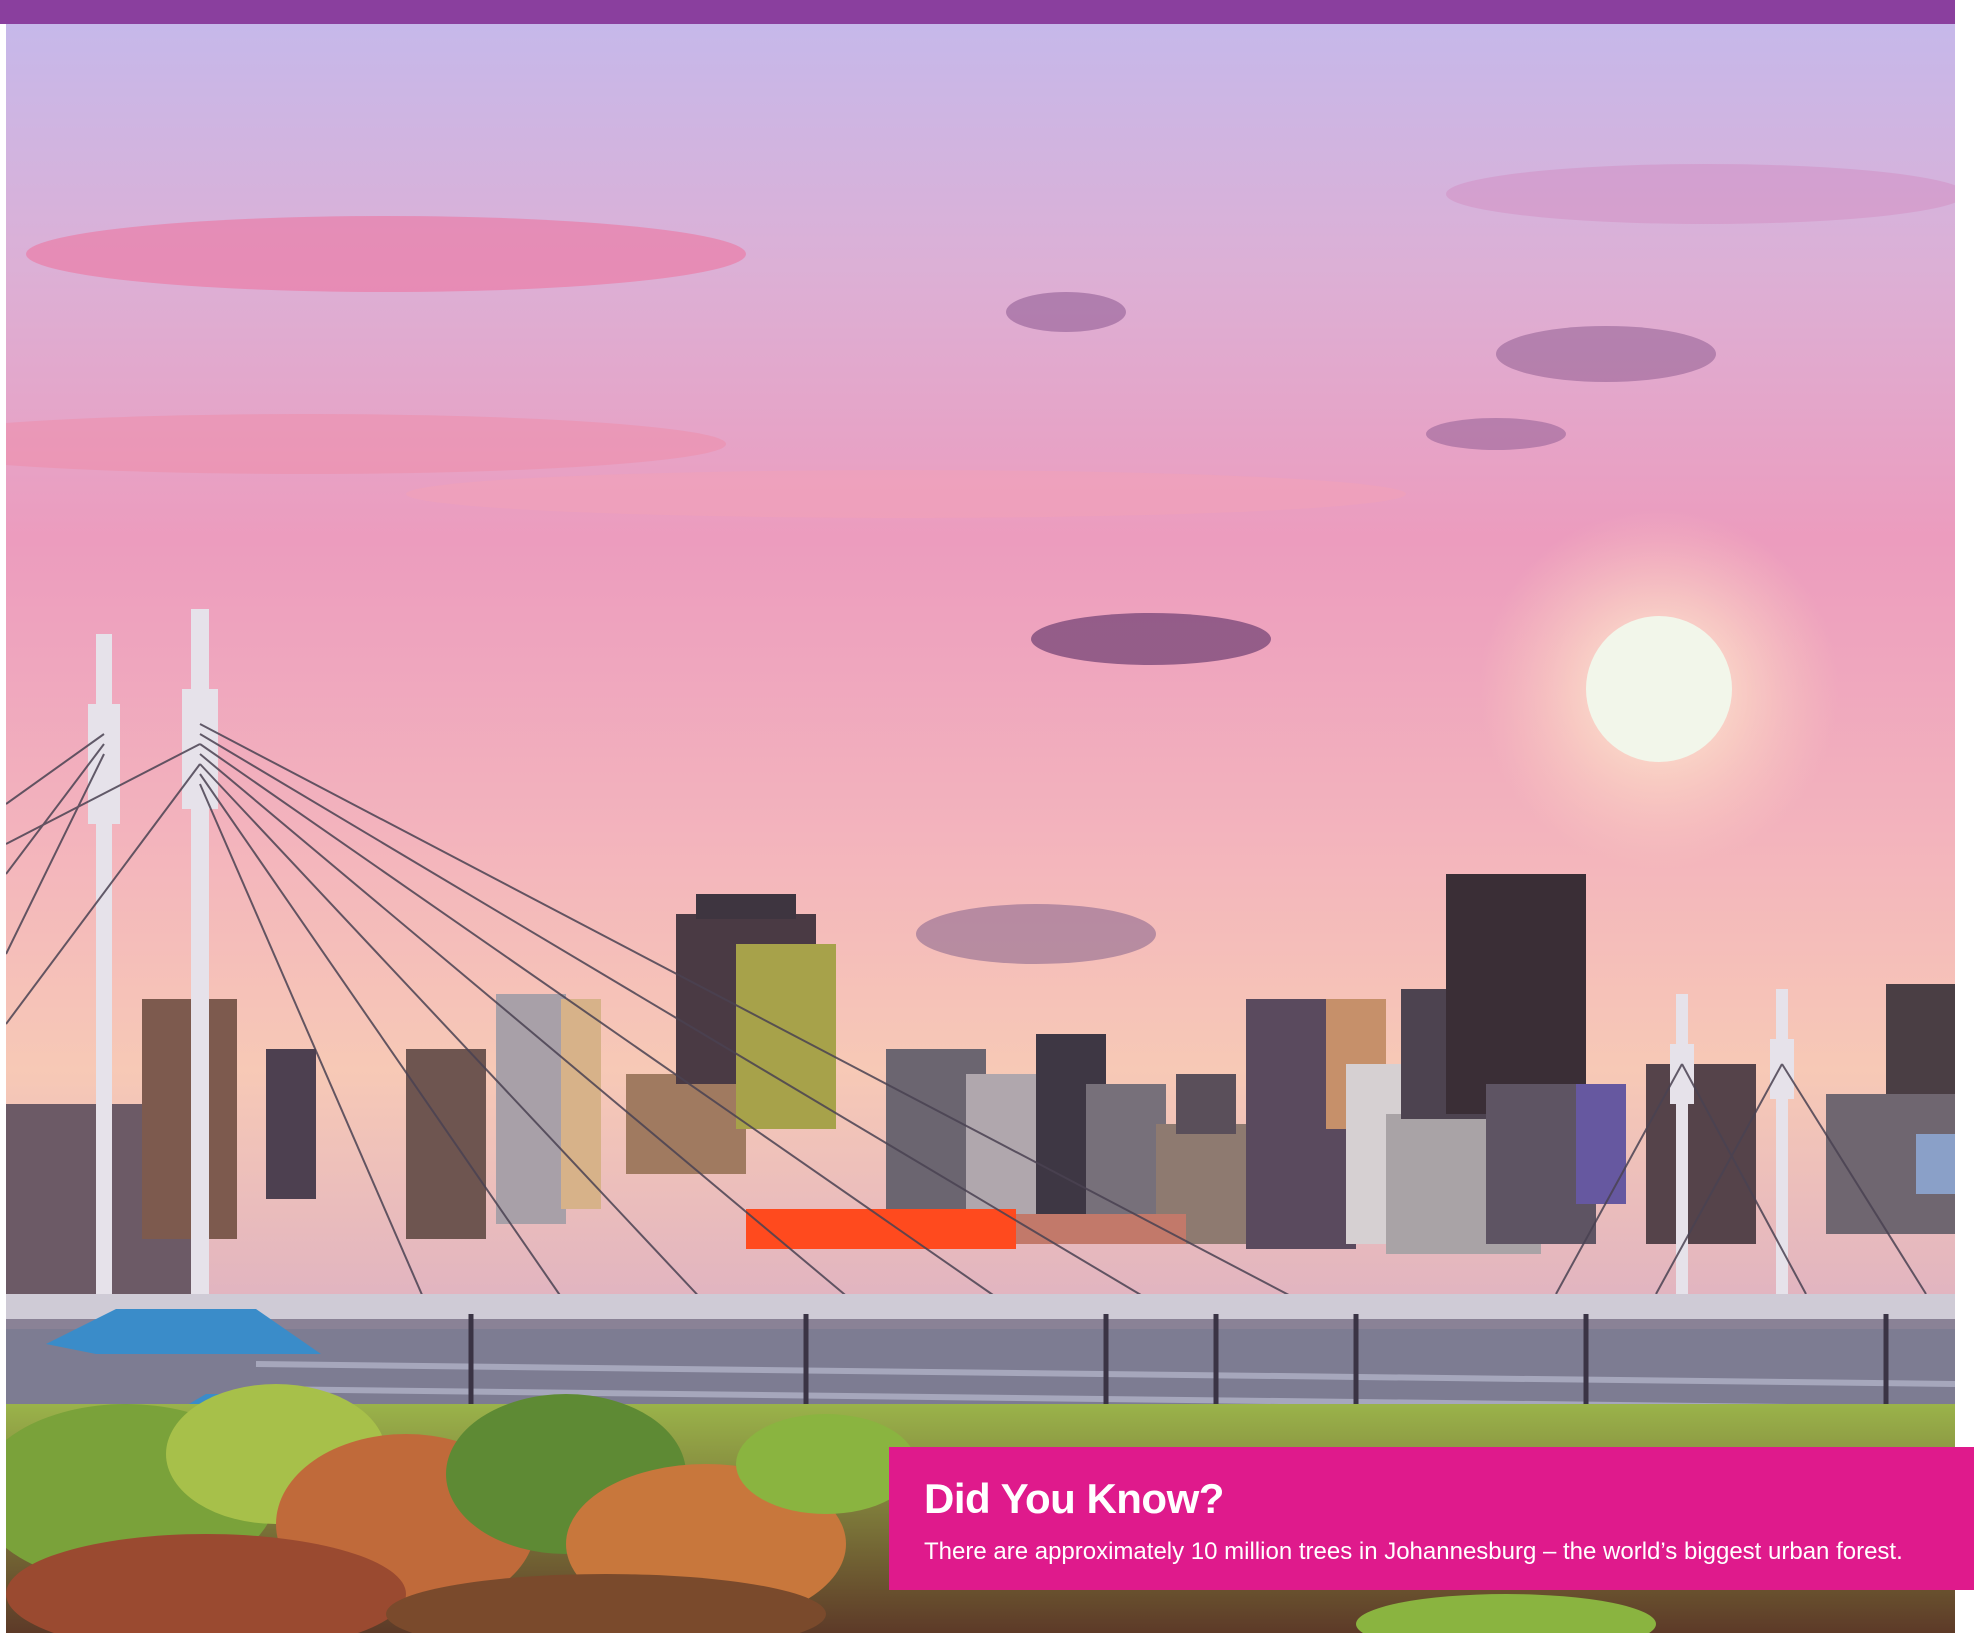  Describe the element at coordinates (1074, 1498) in the screenshot. I see `callout-title: Did You Know?` at that location.